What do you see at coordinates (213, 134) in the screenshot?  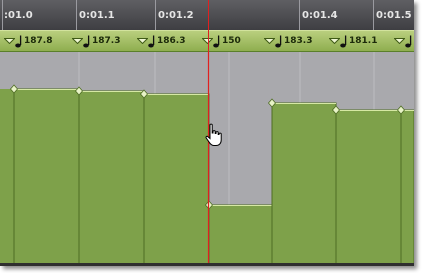 I see `hand-pointer-icon` at bounding box center [213, 134].